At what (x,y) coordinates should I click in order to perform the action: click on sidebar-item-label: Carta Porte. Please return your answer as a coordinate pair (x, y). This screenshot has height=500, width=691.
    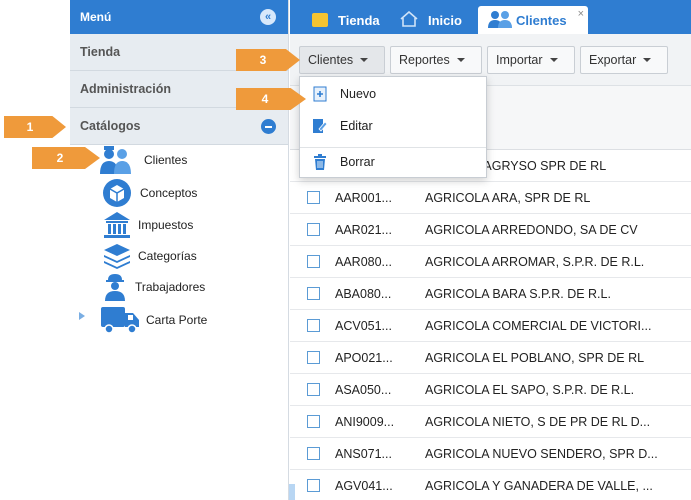
    Looking at the image, I should click on (177, 320).